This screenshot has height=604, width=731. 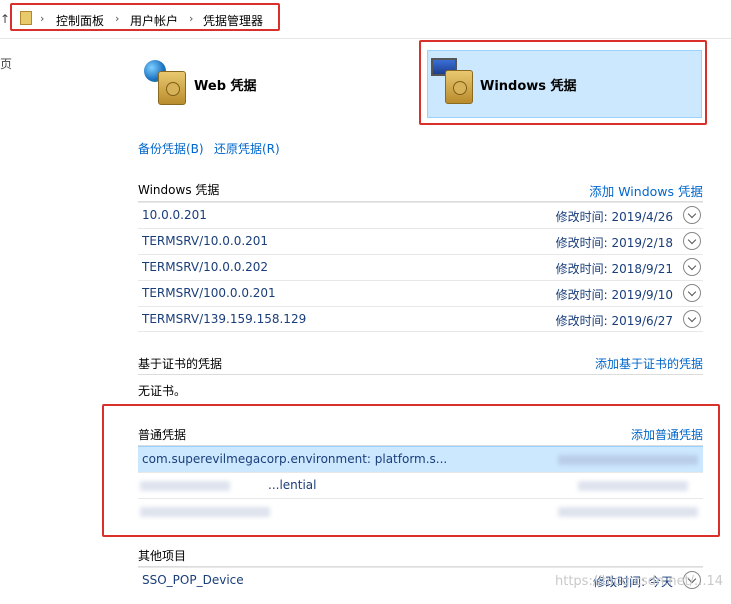 I want to click on credential-row: TERMSRV/139.159.158.129 修改时间: 2019/6/27, so click(x=420, y=319).